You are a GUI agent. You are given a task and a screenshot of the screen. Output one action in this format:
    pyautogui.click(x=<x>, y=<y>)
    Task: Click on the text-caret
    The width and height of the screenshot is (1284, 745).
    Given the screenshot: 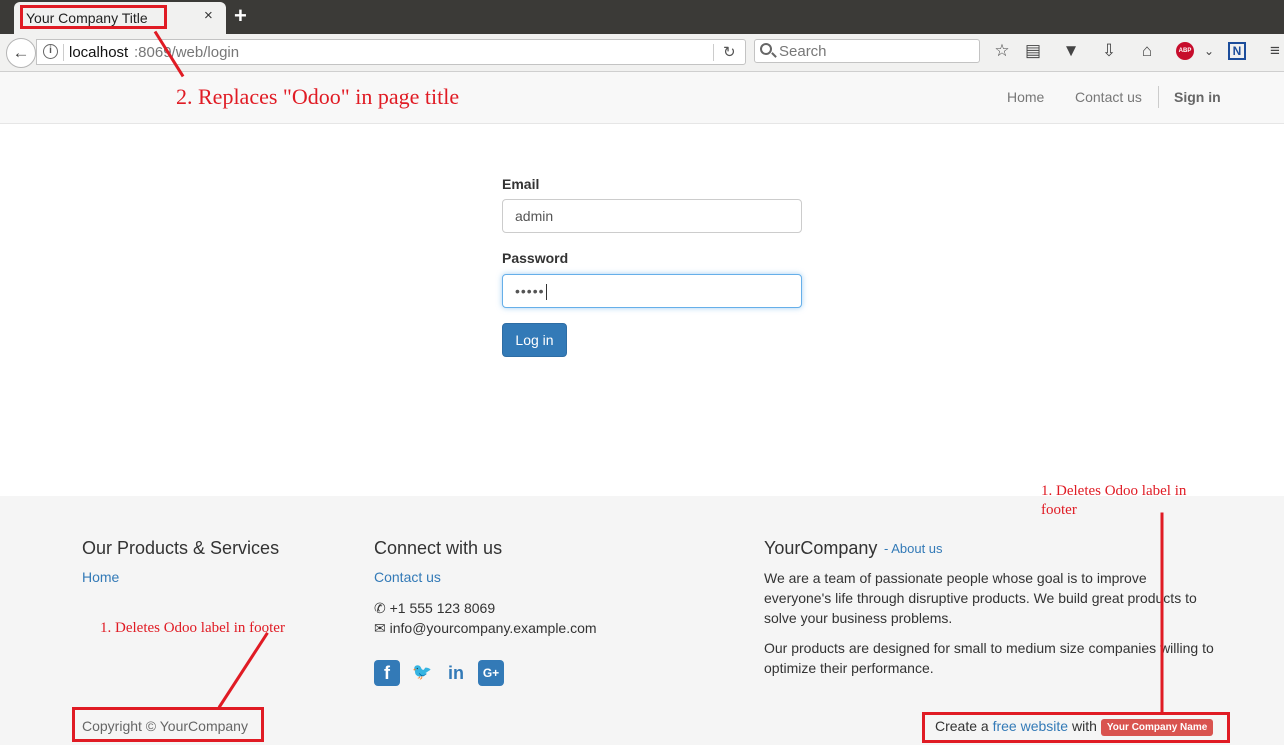 What is the action you would take?
    pyautogui.click(x=546, y=292)
    